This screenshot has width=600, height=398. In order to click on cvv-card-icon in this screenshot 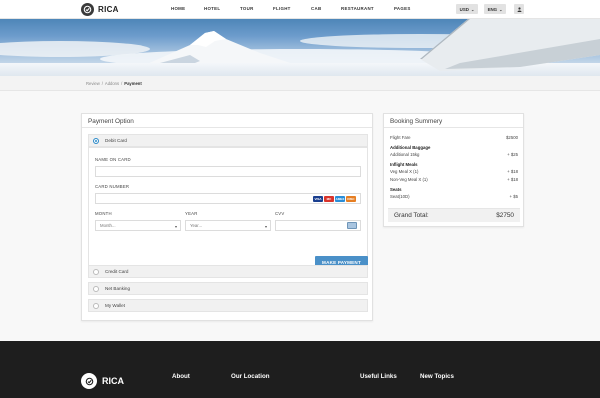, I will do `click(352, 225)`.